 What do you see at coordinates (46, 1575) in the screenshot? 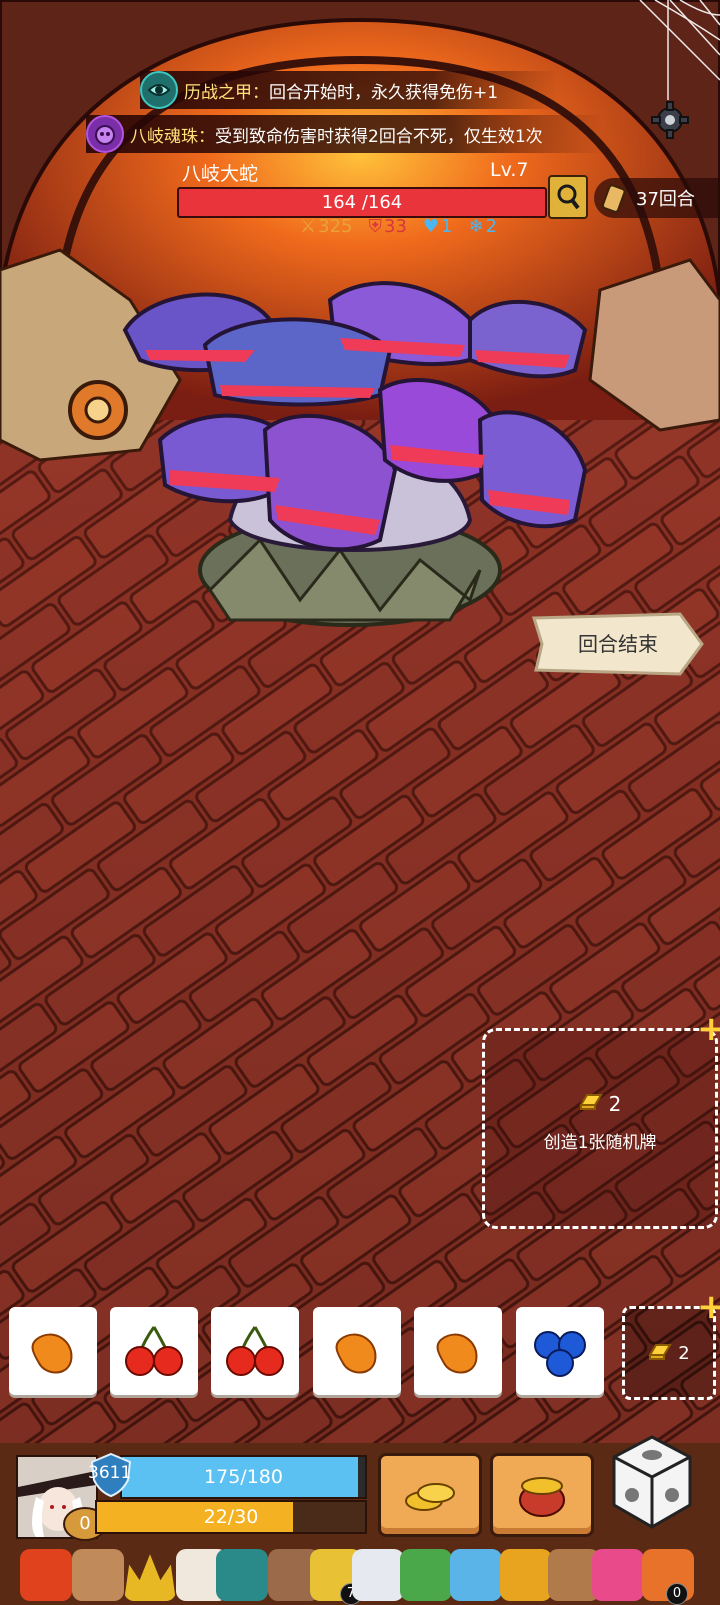
I see `relic-dragon-icon` at bounding box center [46, 1575].